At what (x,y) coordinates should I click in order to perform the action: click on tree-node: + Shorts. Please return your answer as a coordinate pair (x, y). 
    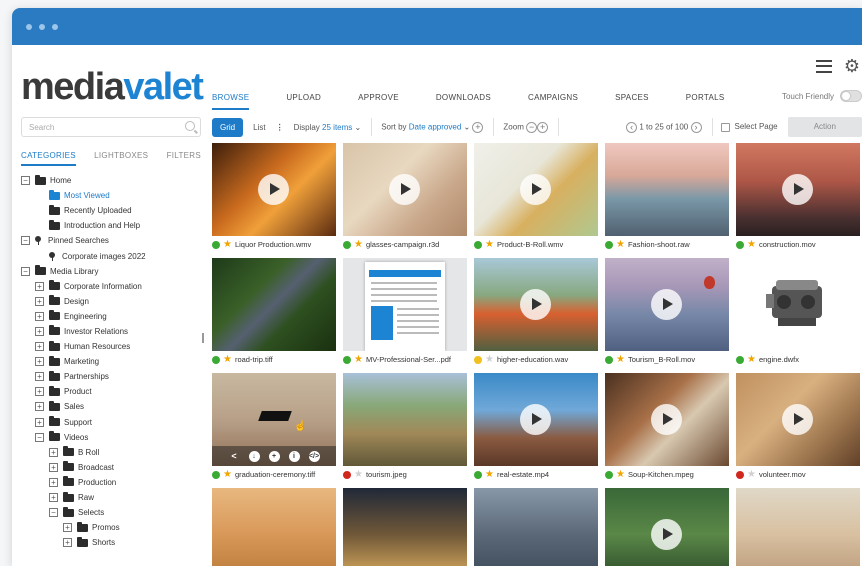
    Looking at the image, I should click on (113, 542).